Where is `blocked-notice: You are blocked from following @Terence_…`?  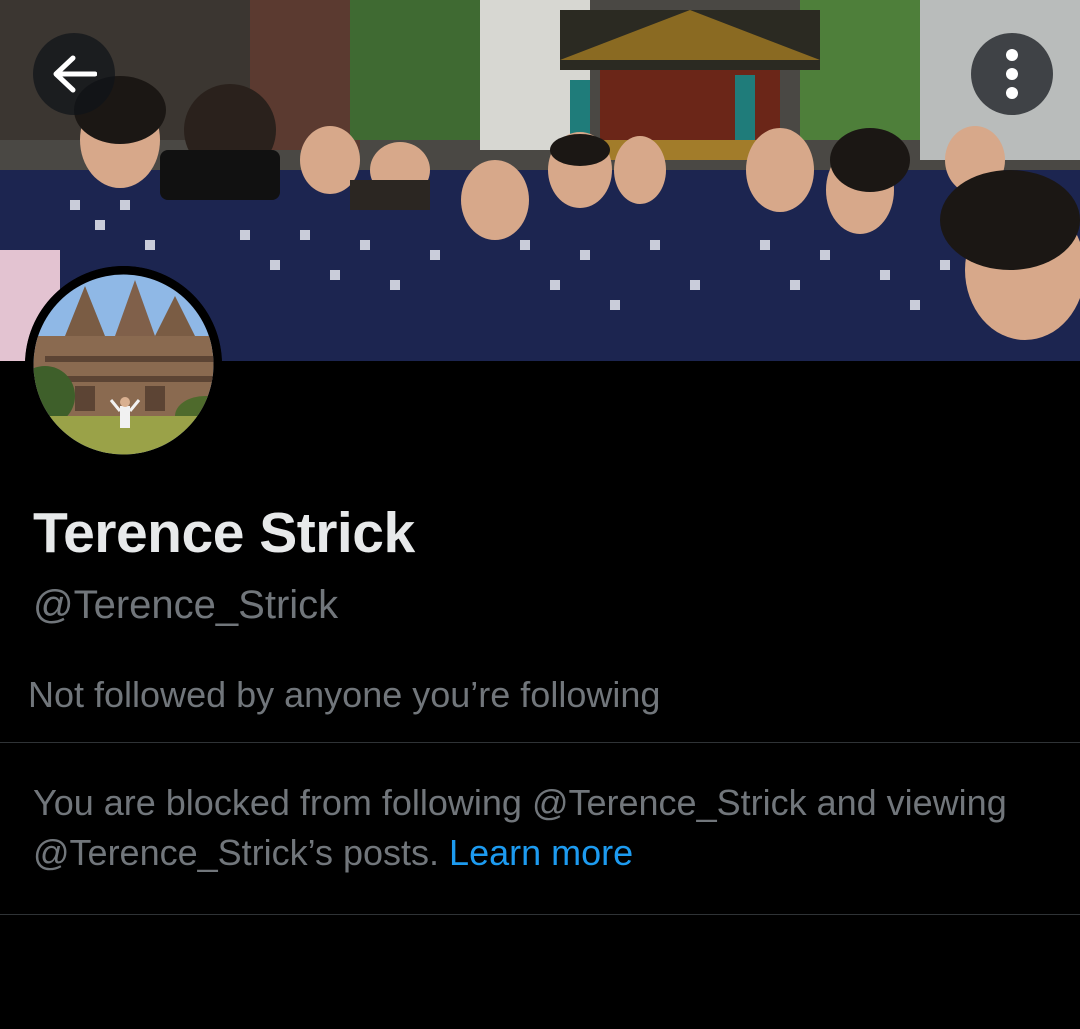
blocked-notice: You are blocked from following @Terence_… is located at coordinates (548, 828).